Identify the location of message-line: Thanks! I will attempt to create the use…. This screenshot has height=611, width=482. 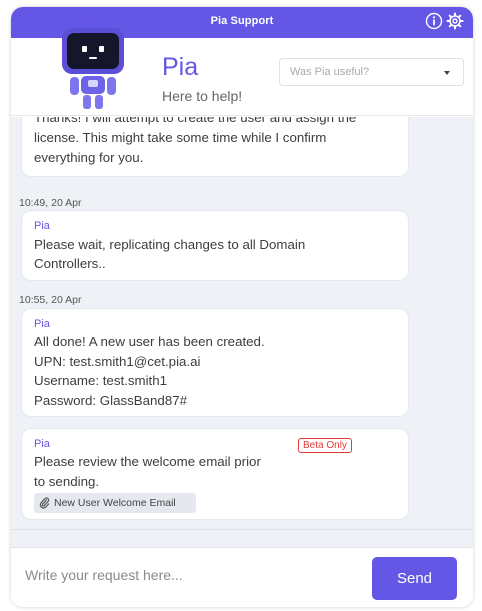
(195, 121).